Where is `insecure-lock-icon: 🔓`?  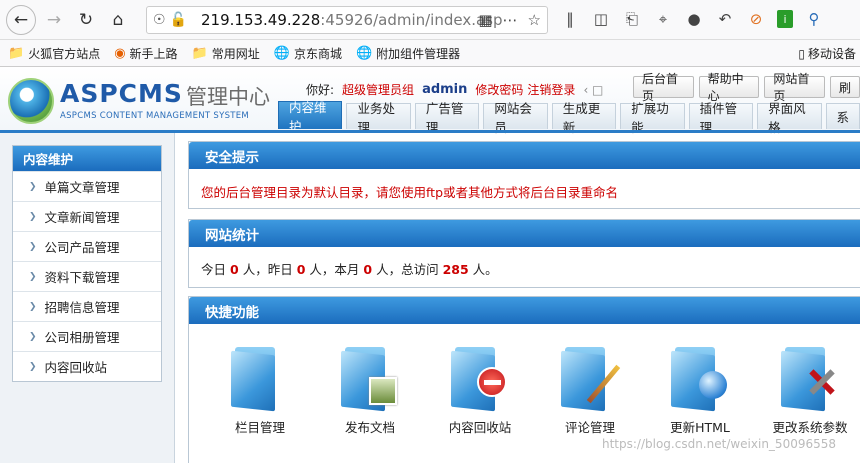 insecure-lock-icon: 🔓 is located at coordinates (178, 20).